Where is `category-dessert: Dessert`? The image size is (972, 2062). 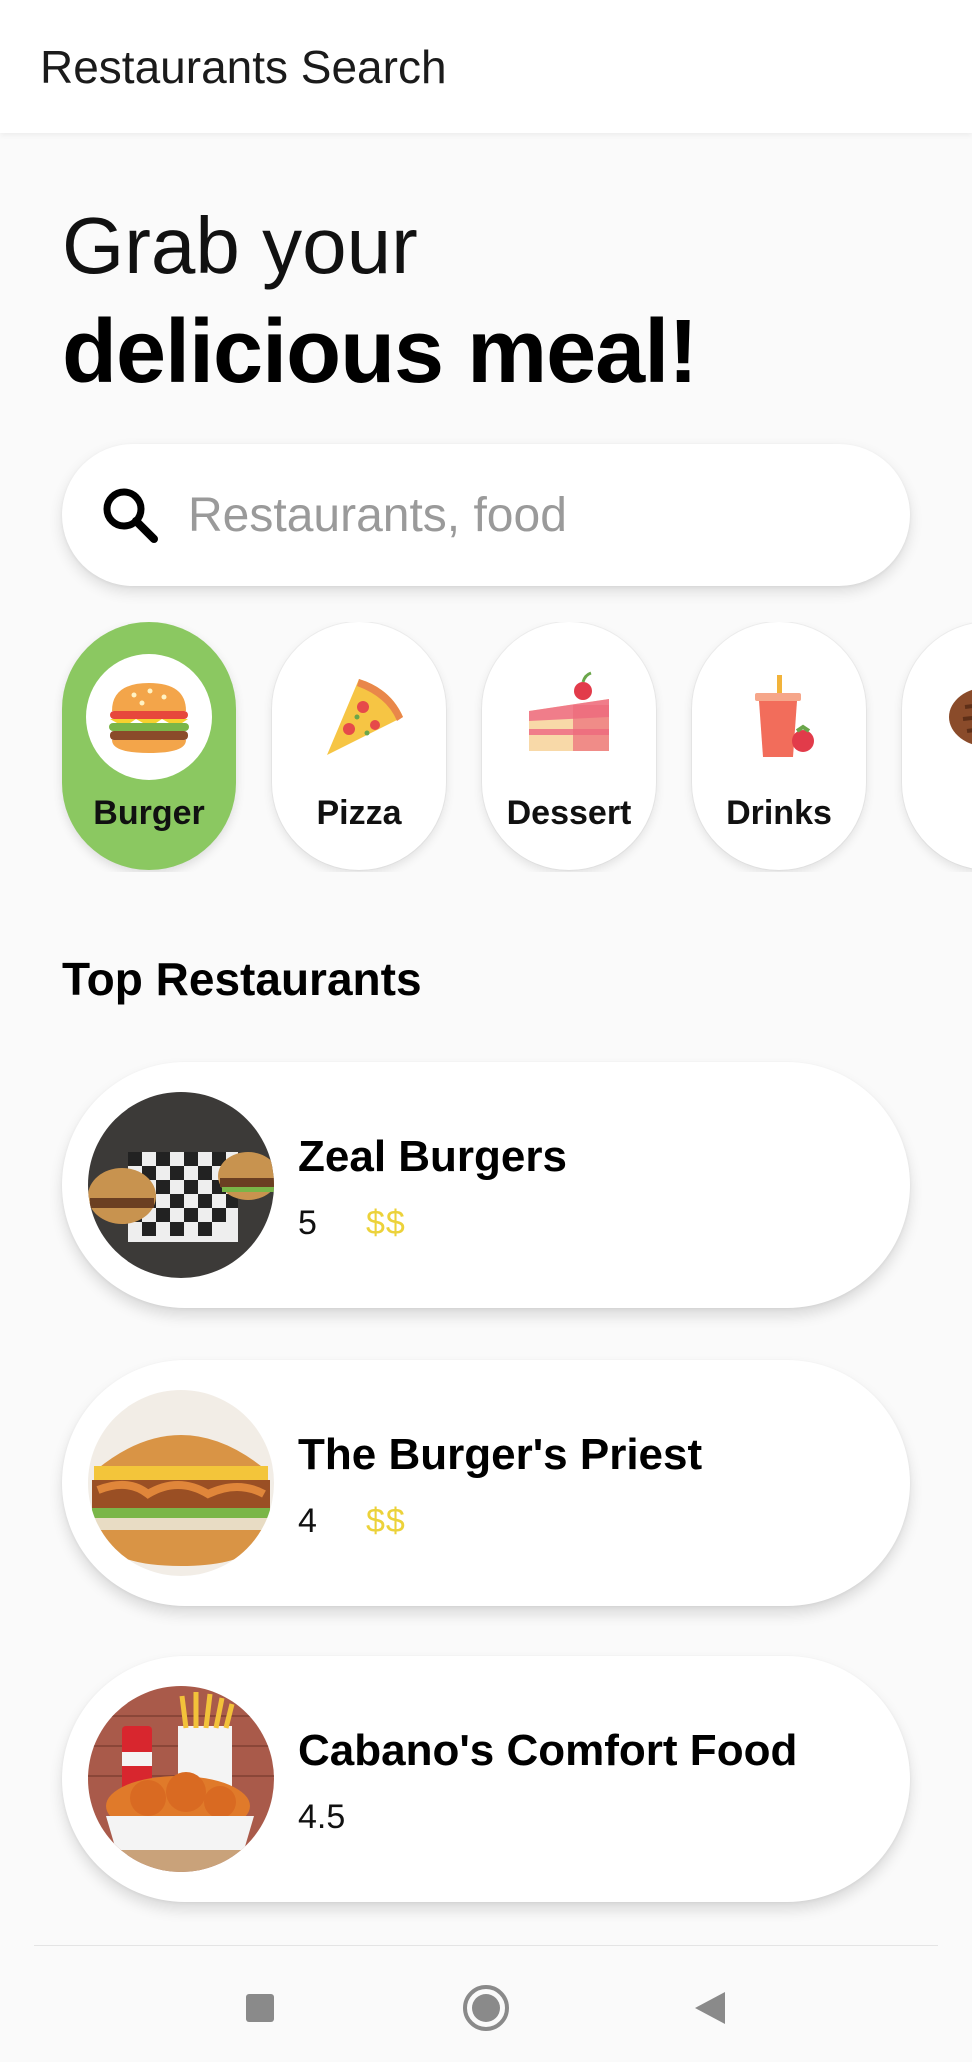
category-dessert: Dessert is located at coordinates (569, 746).